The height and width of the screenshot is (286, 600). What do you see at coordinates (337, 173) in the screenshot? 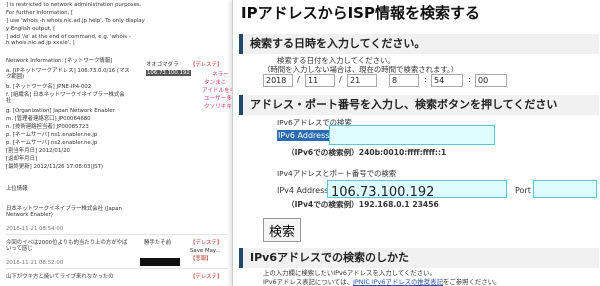
I see `ipv4-group-label: IPv4アドレスとポート番号での検索` at bounding box center [337, 173].